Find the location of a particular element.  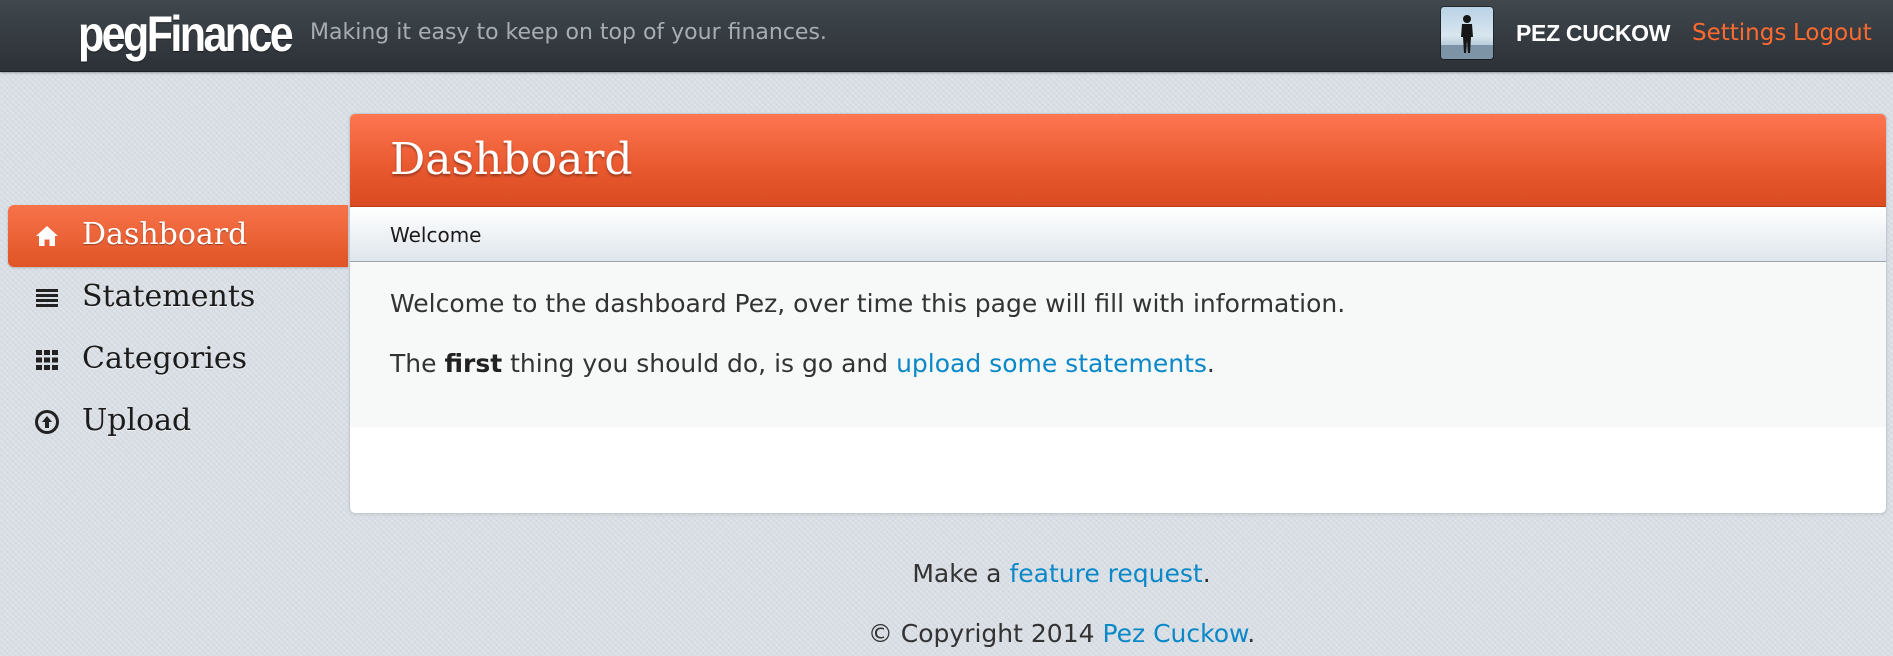

brand-logo: pegFinance is located at coordinates (186, 34).